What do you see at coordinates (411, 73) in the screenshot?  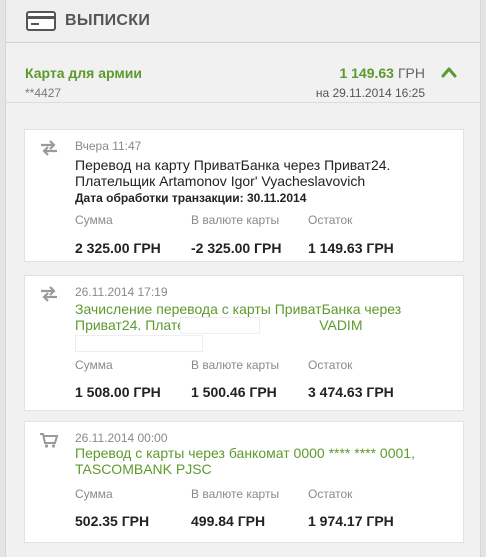 I see `balance-currency: ГРН` at bounding box center [411, 73].